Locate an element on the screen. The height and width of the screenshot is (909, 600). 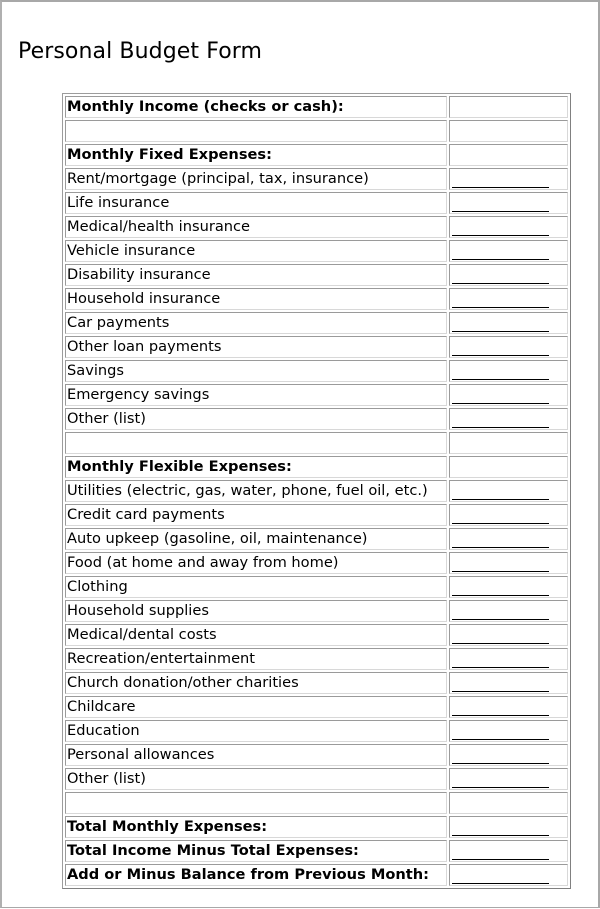
expense-item-row: Church donation/other charities is located at coordinates (316, 683).